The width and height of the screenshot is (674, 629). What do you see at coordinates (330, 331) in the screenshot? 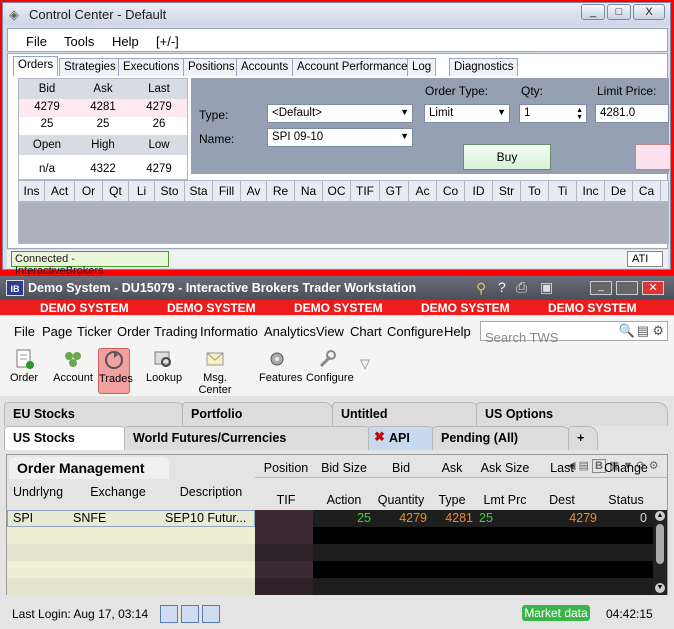
I see `menu-view: View` at bounding box center [330, 331].